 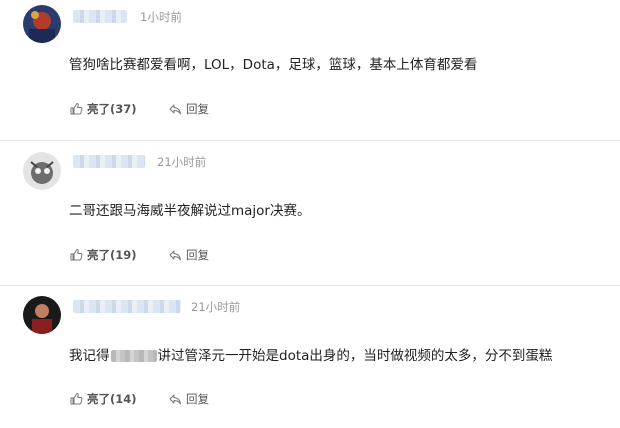 What do you see at coordinates (123, 109) in the screenshot?
I see `like-count: (37)` at bounding box center [123, 109].